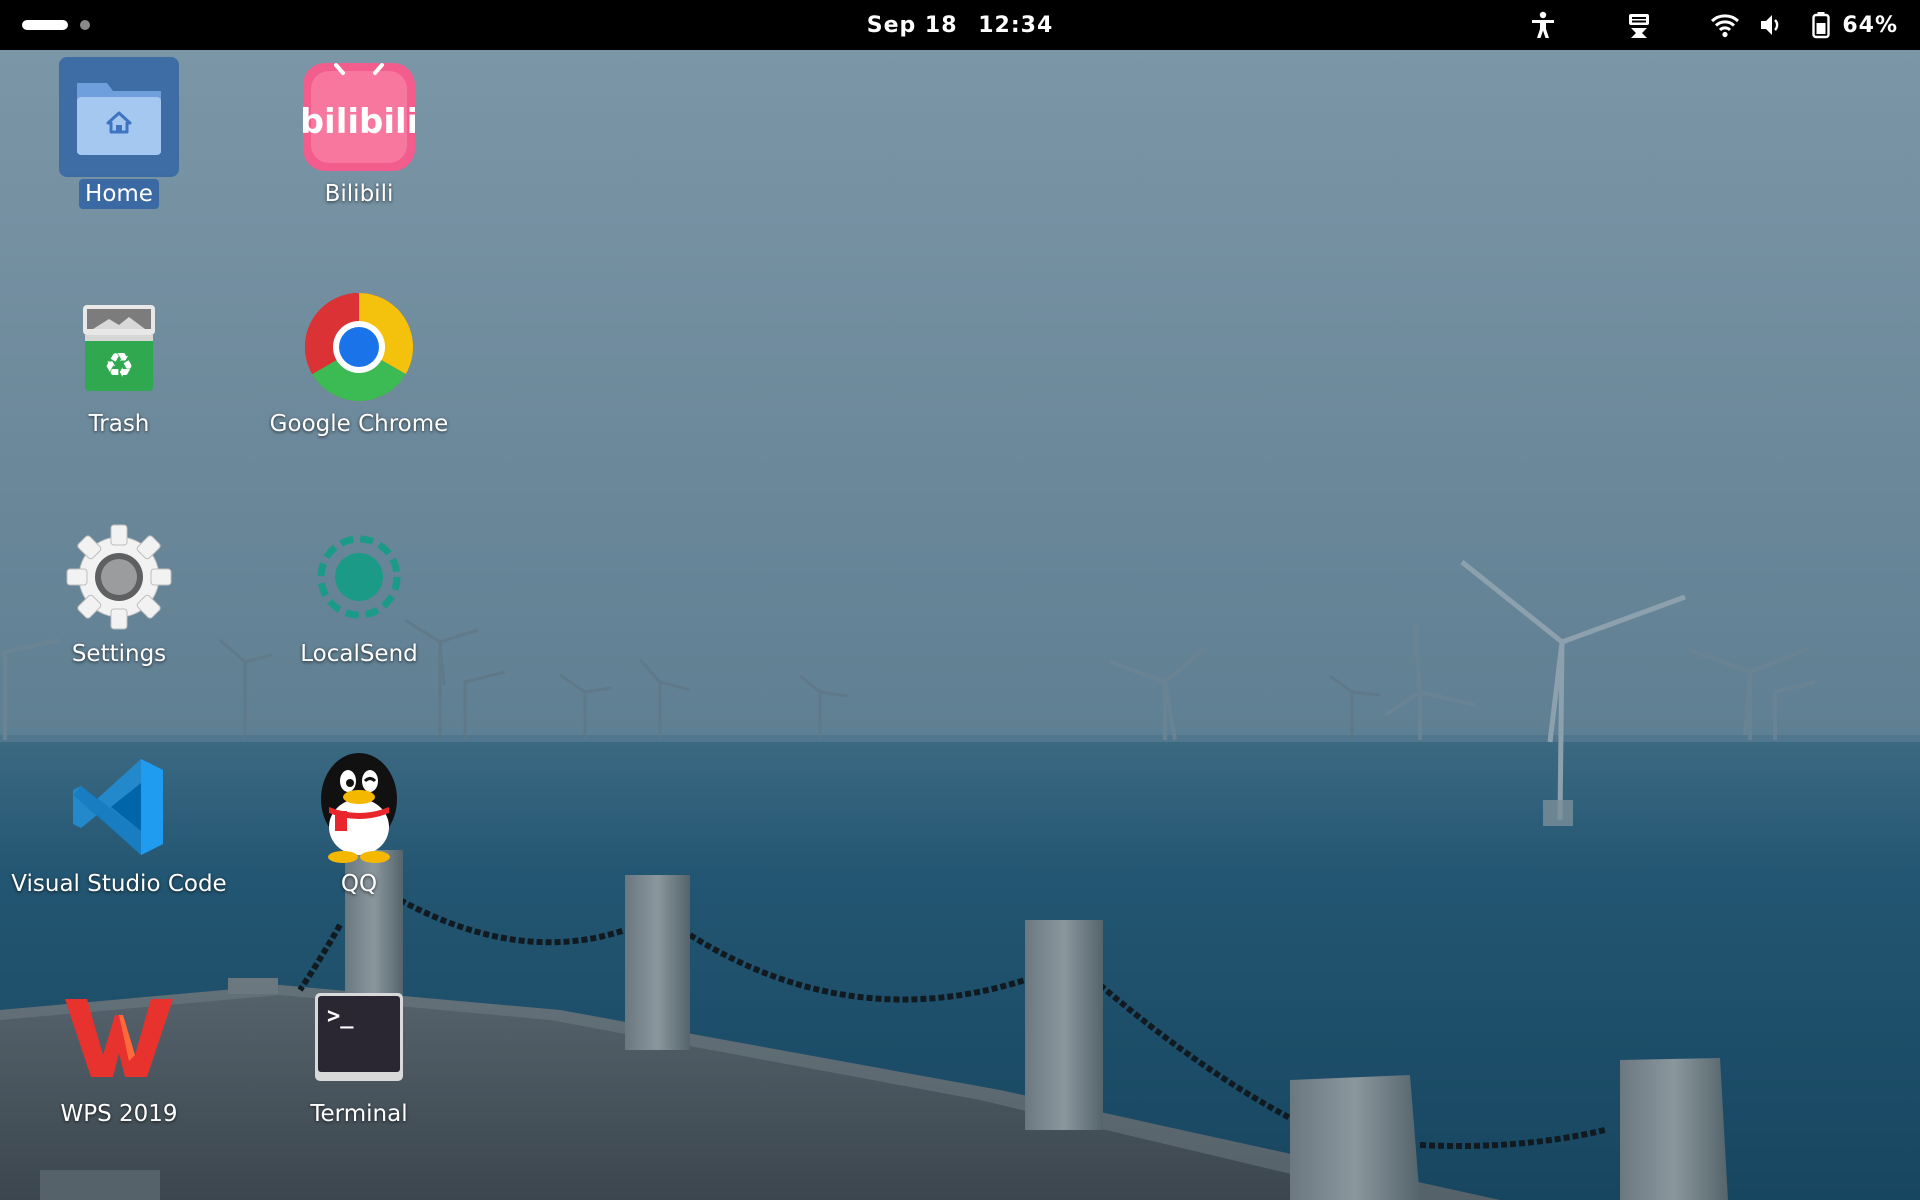  I want to click on wifi-icon, so click(1725, 25).